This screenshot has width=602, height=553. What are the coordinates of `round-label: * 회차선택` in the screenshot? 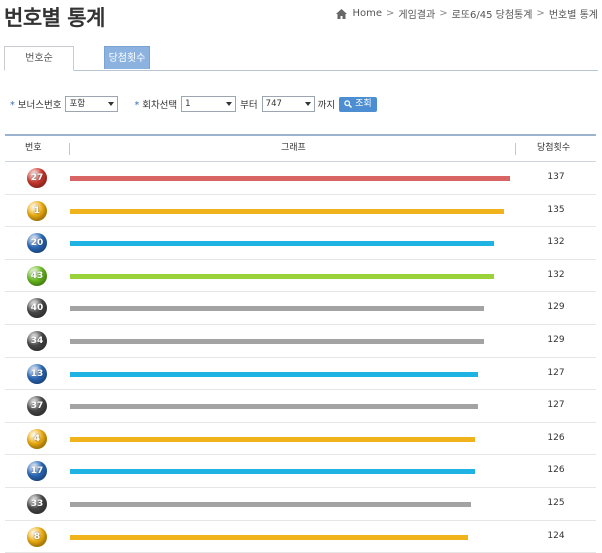 It's located at (155, 104).